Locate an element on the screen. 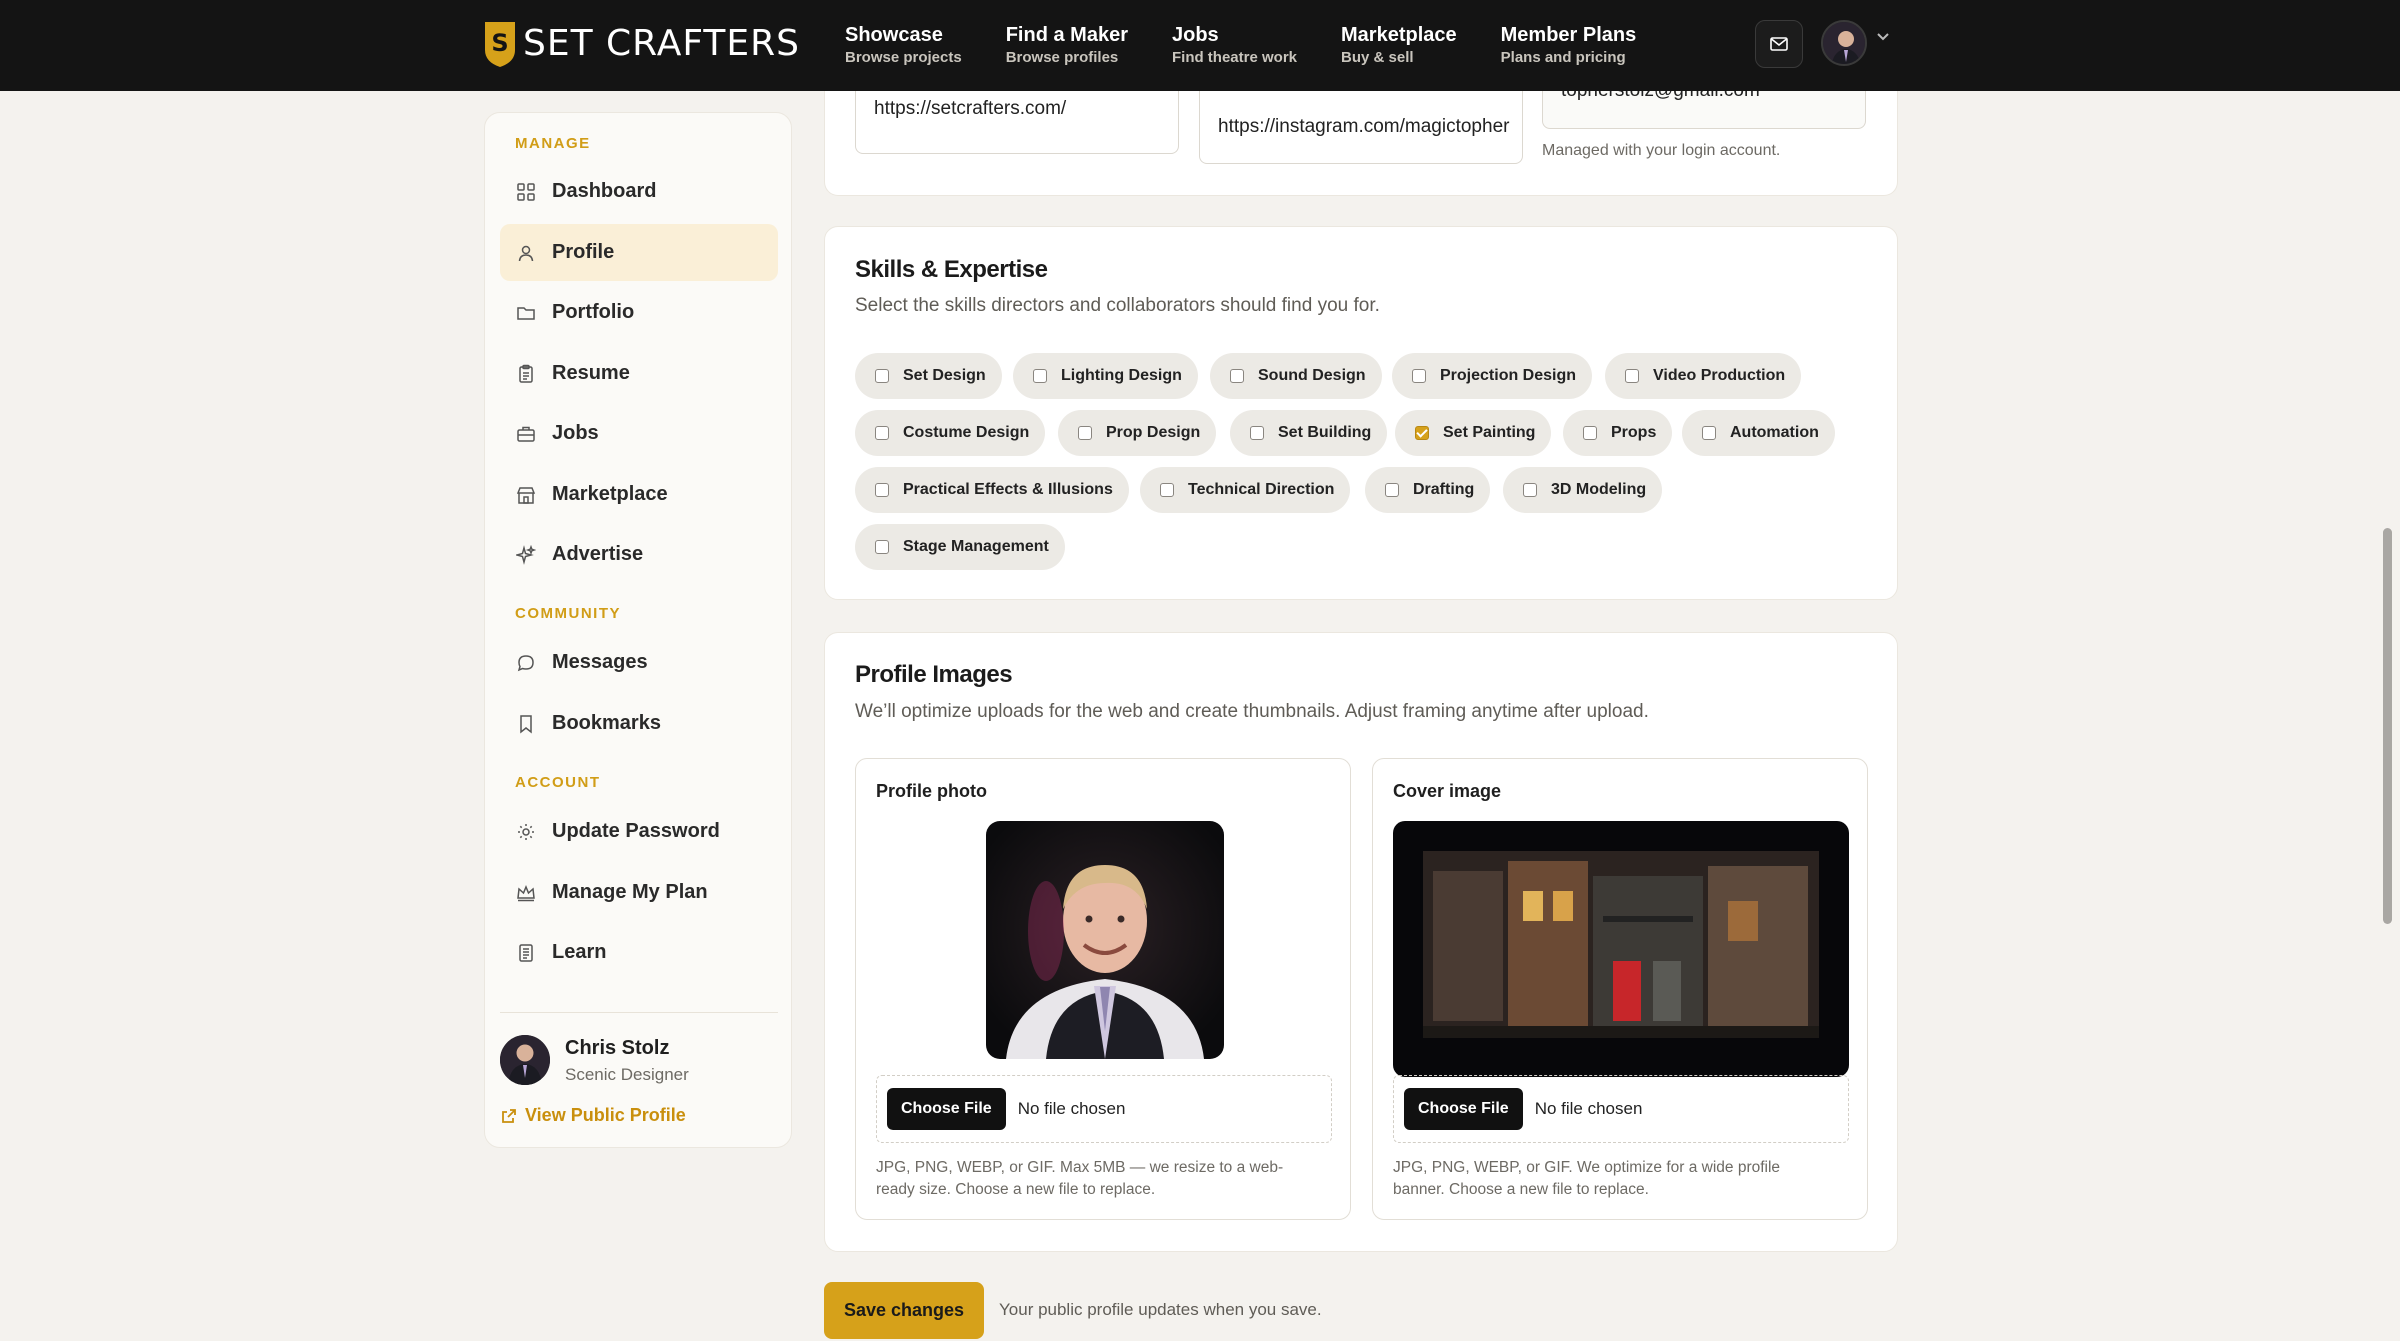 The image size is (2400, 1341). shield-logo-icon: S is located at coordinates (500, 44).